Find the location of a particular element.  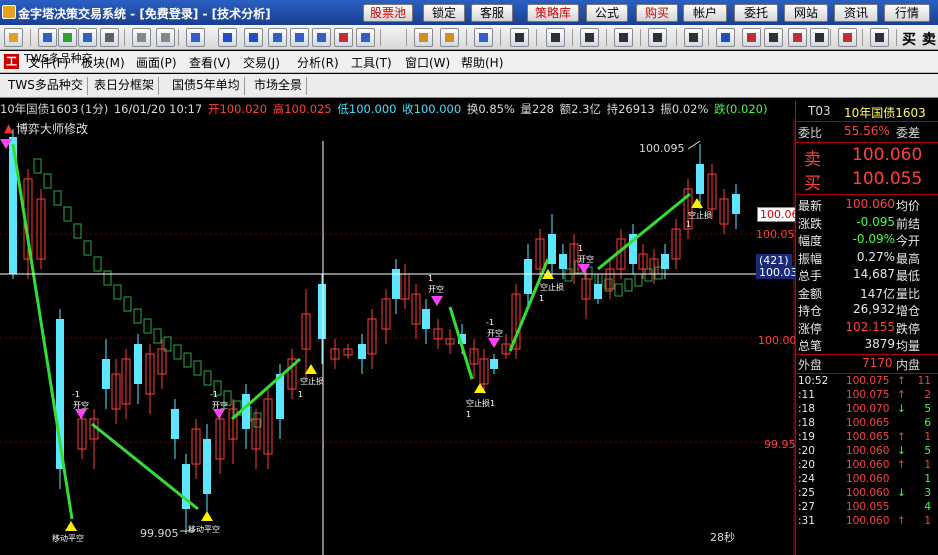

title-button-10: 行情 is located at coordinates (907, 13).